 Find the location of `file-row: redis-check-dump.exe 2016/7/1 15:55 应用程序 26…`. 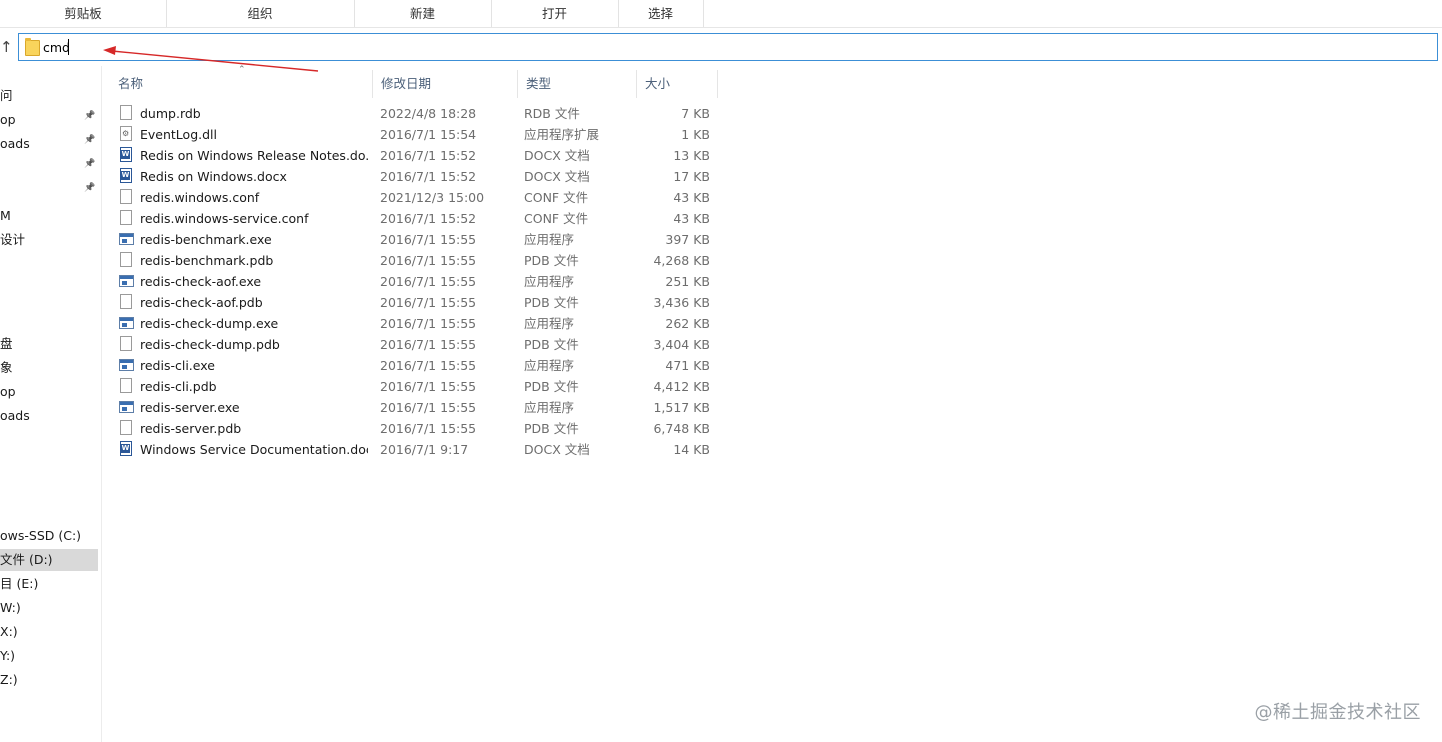

file-row: redis-check-dump.exe 2016/7/1 15:55 应用程序 26… is located at coordinates (415, 323).